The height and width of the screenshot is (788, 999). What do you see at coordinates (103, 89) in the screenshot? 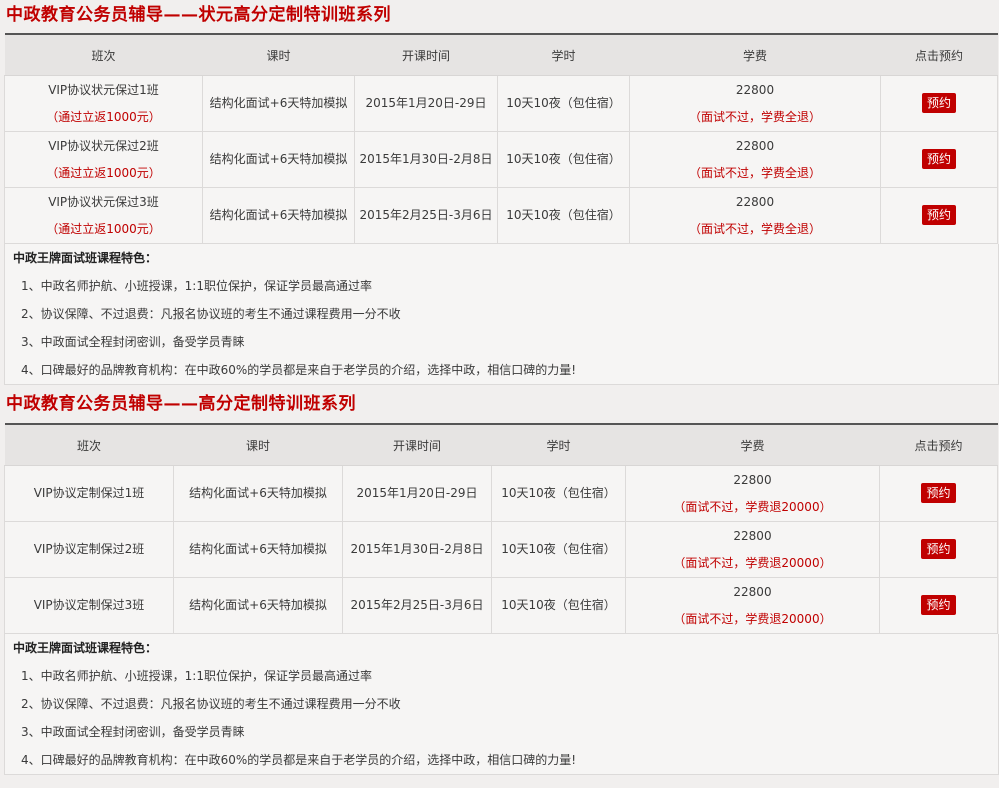
I see `class-name: VIP协议状元保过1班` at bounding box center [103, 89].